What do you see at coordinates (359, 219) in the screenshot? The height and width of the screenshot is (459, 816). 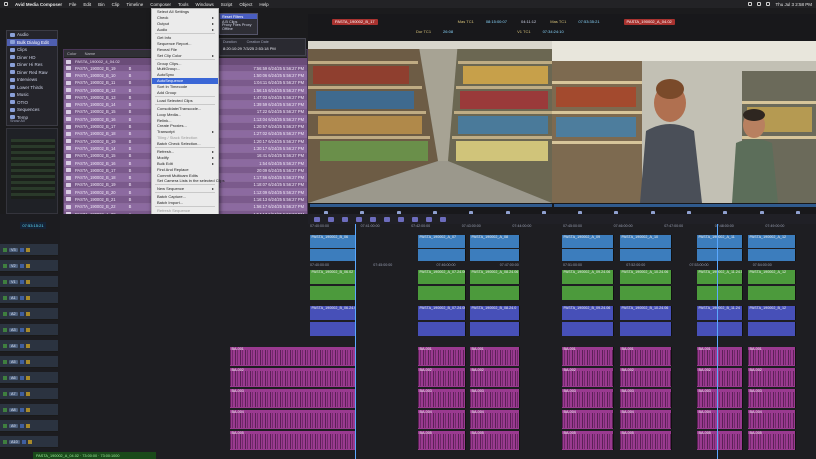 I see `link-icon` at bounding box center [359, 219].